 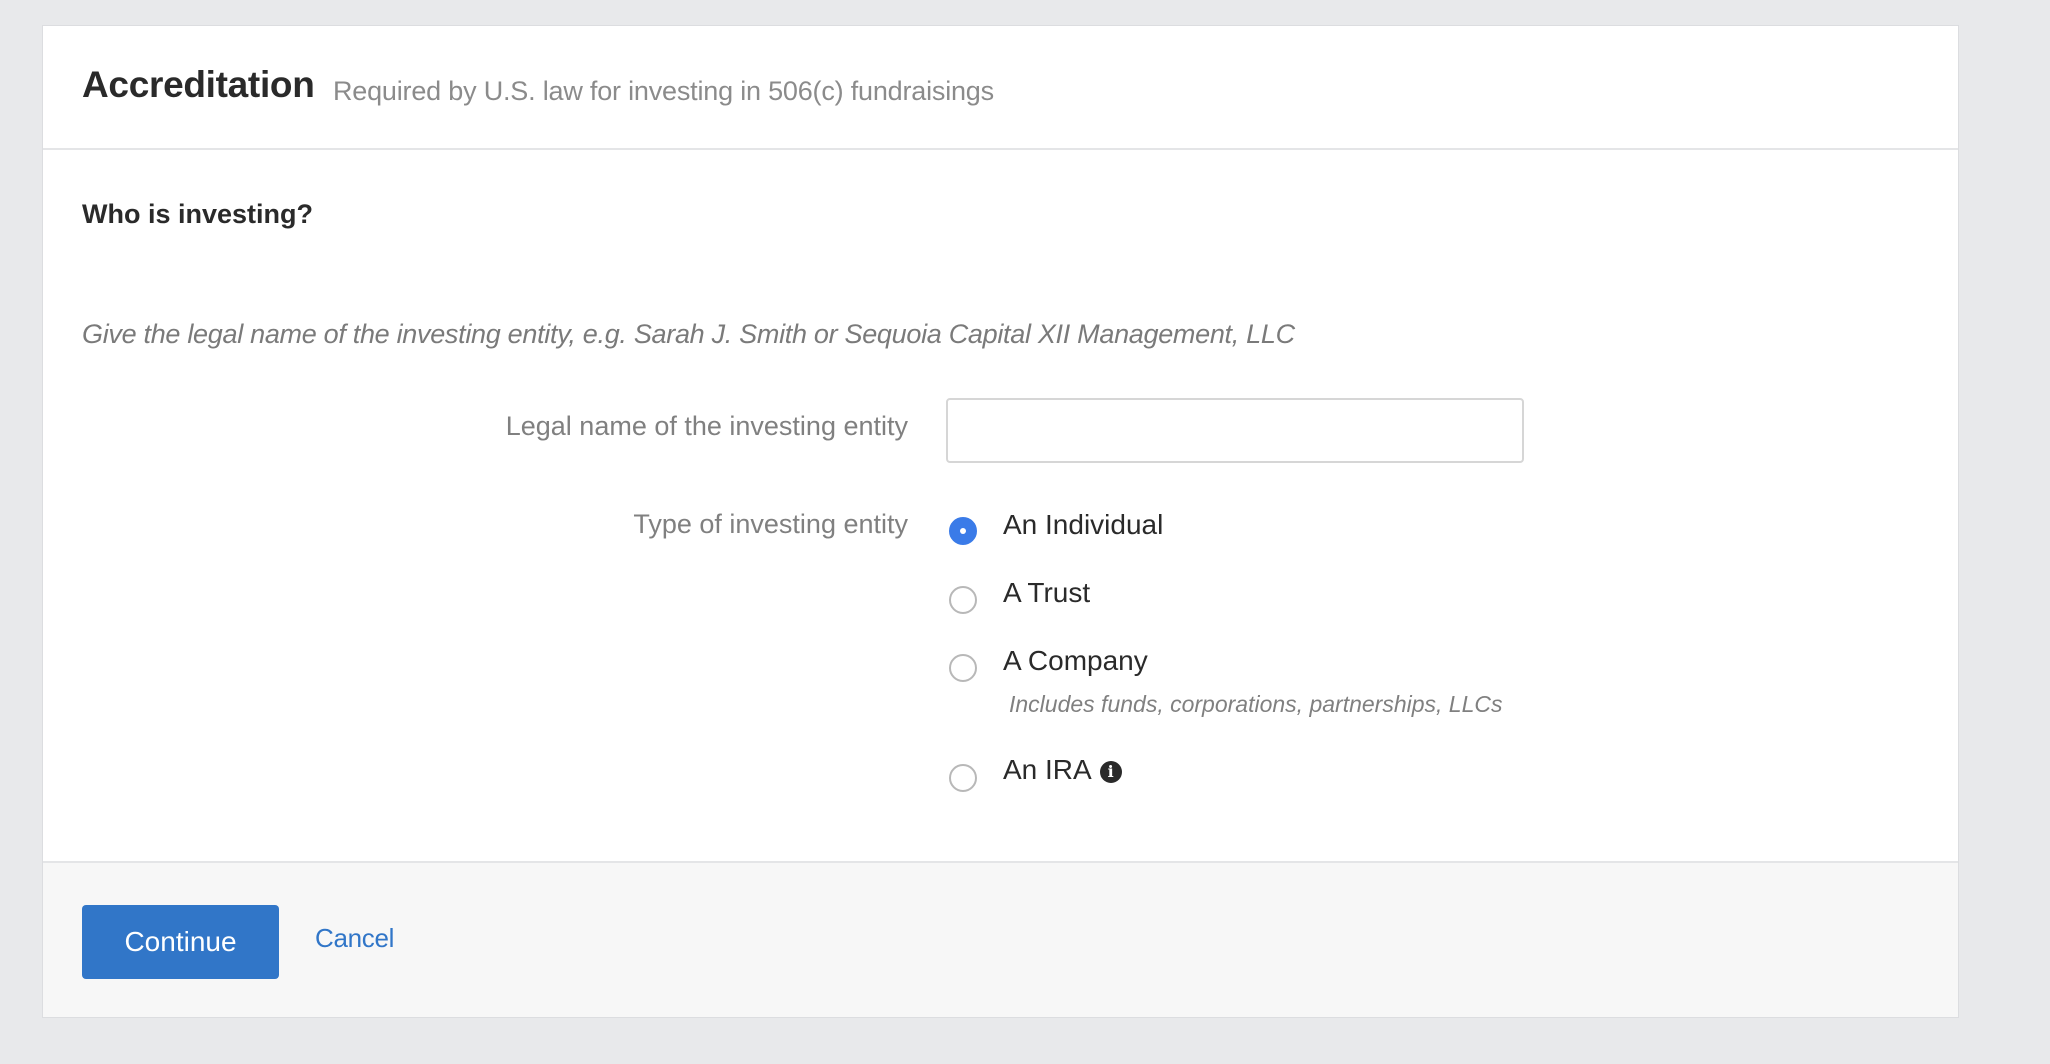 I want to click on option-ira-label-wrap: An IRA i, so click(x=1062, y=770).